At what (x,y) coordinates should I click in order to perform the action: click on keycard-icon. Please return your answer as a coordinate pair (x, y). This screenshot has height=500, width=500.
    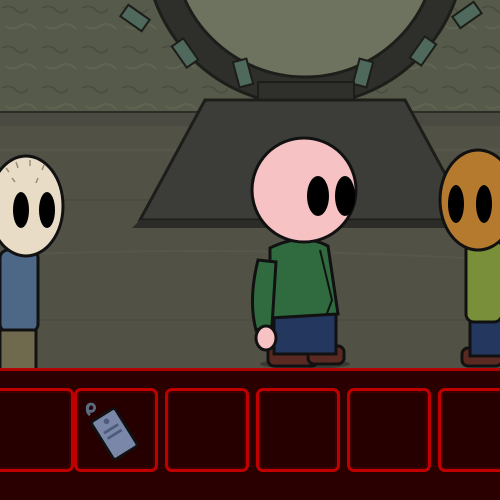
    Looking at the image, I should click on (116, 430).